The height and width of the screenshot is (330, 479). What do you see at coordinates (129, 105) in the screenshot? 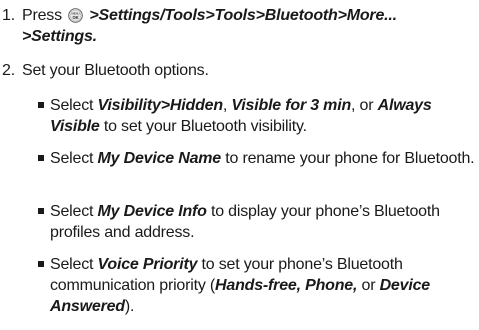
I see `option-visibility: Visibility` at bounding box center [129, 105].